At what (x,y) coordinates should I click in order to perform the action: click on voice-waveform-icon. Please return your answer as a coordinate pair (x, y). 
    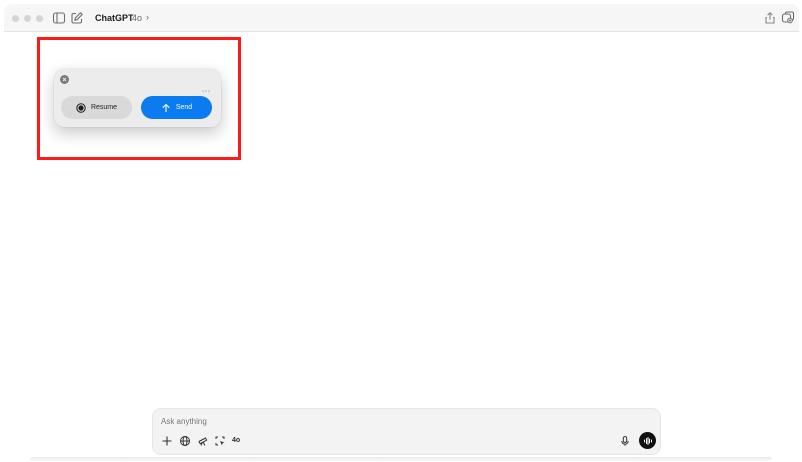
    Looking at the image, I should click on (647, 440).